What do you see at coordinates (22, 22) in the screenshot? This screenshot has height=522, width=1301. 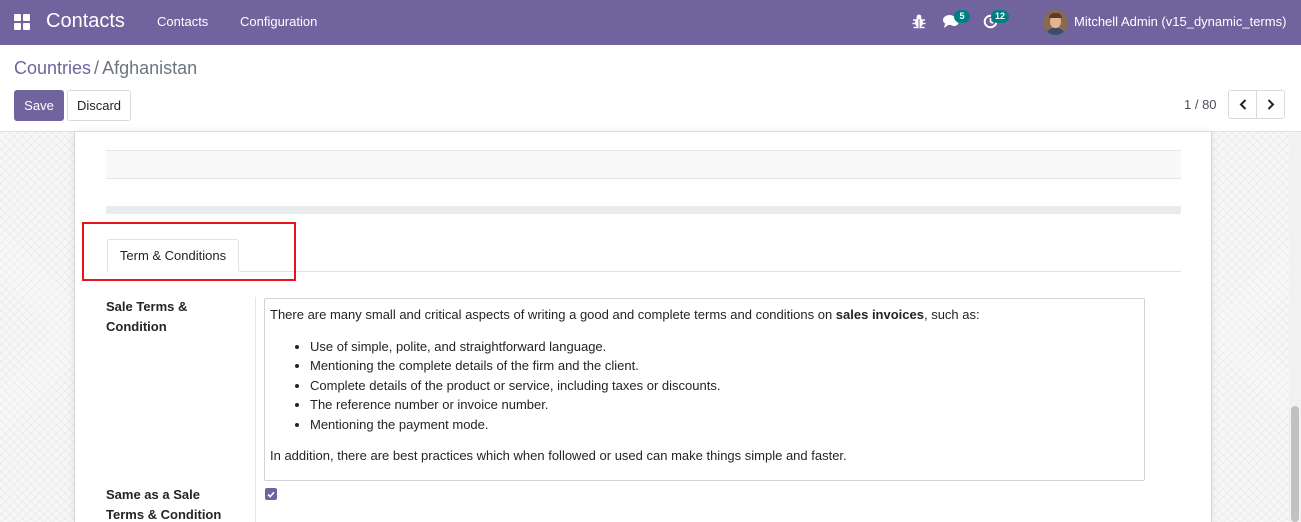 I see `apps-grid-icon` at bounding box center [22, 22].